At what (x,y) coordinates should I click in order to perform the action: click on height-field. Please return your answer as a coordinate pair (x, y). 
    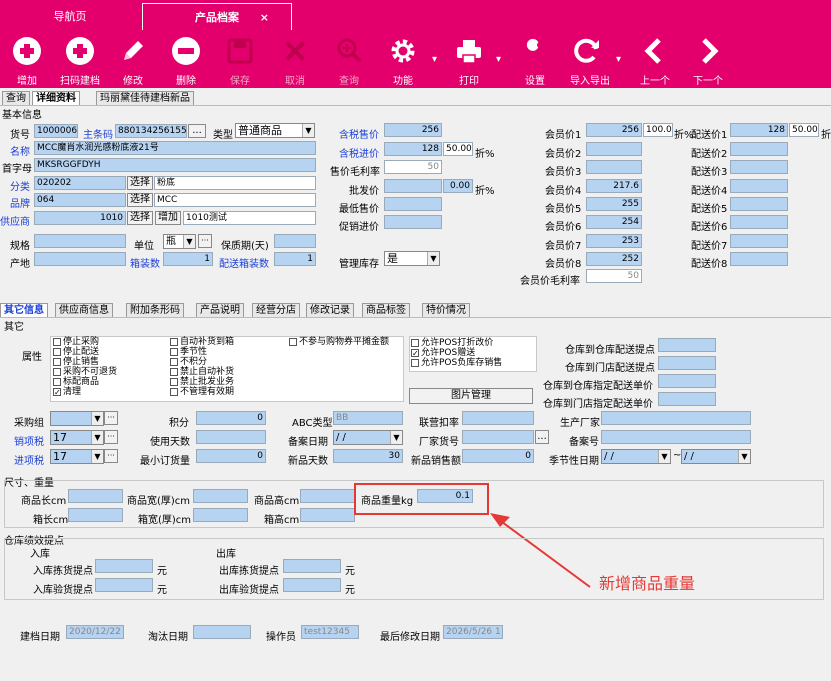
    Looking at the image, I should click on (327, 496).